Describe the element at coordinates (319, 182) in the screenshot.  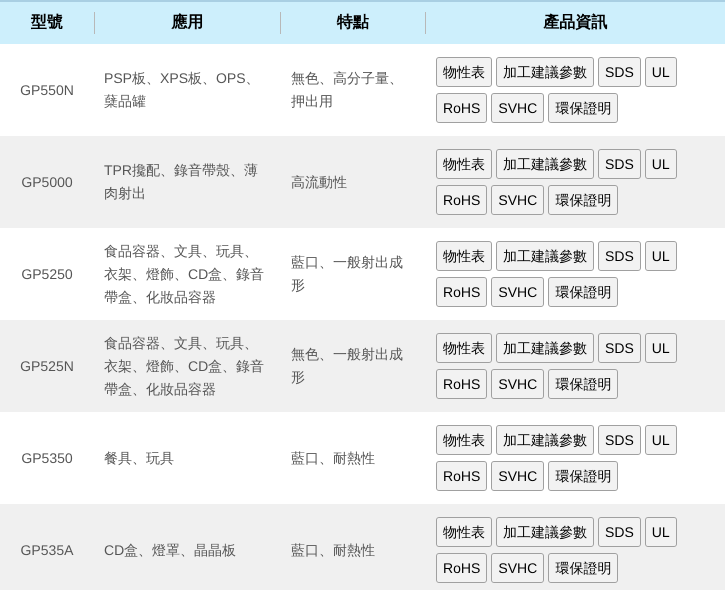
I see `table-cell-text: 高流動性` at that location.